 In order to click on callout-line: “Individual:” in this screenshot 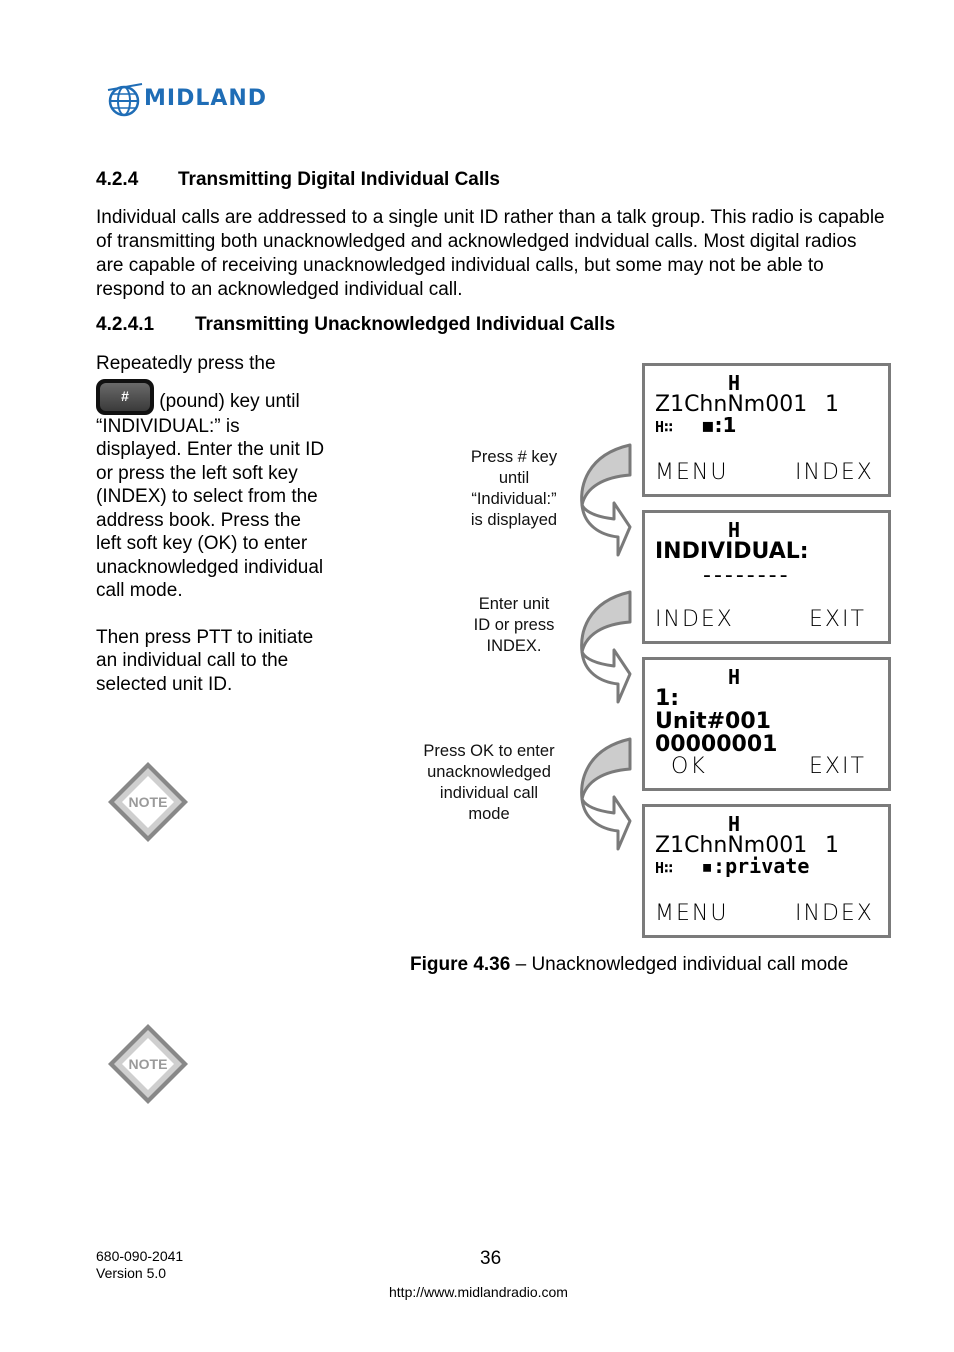, I will do `click(514, 499)`.